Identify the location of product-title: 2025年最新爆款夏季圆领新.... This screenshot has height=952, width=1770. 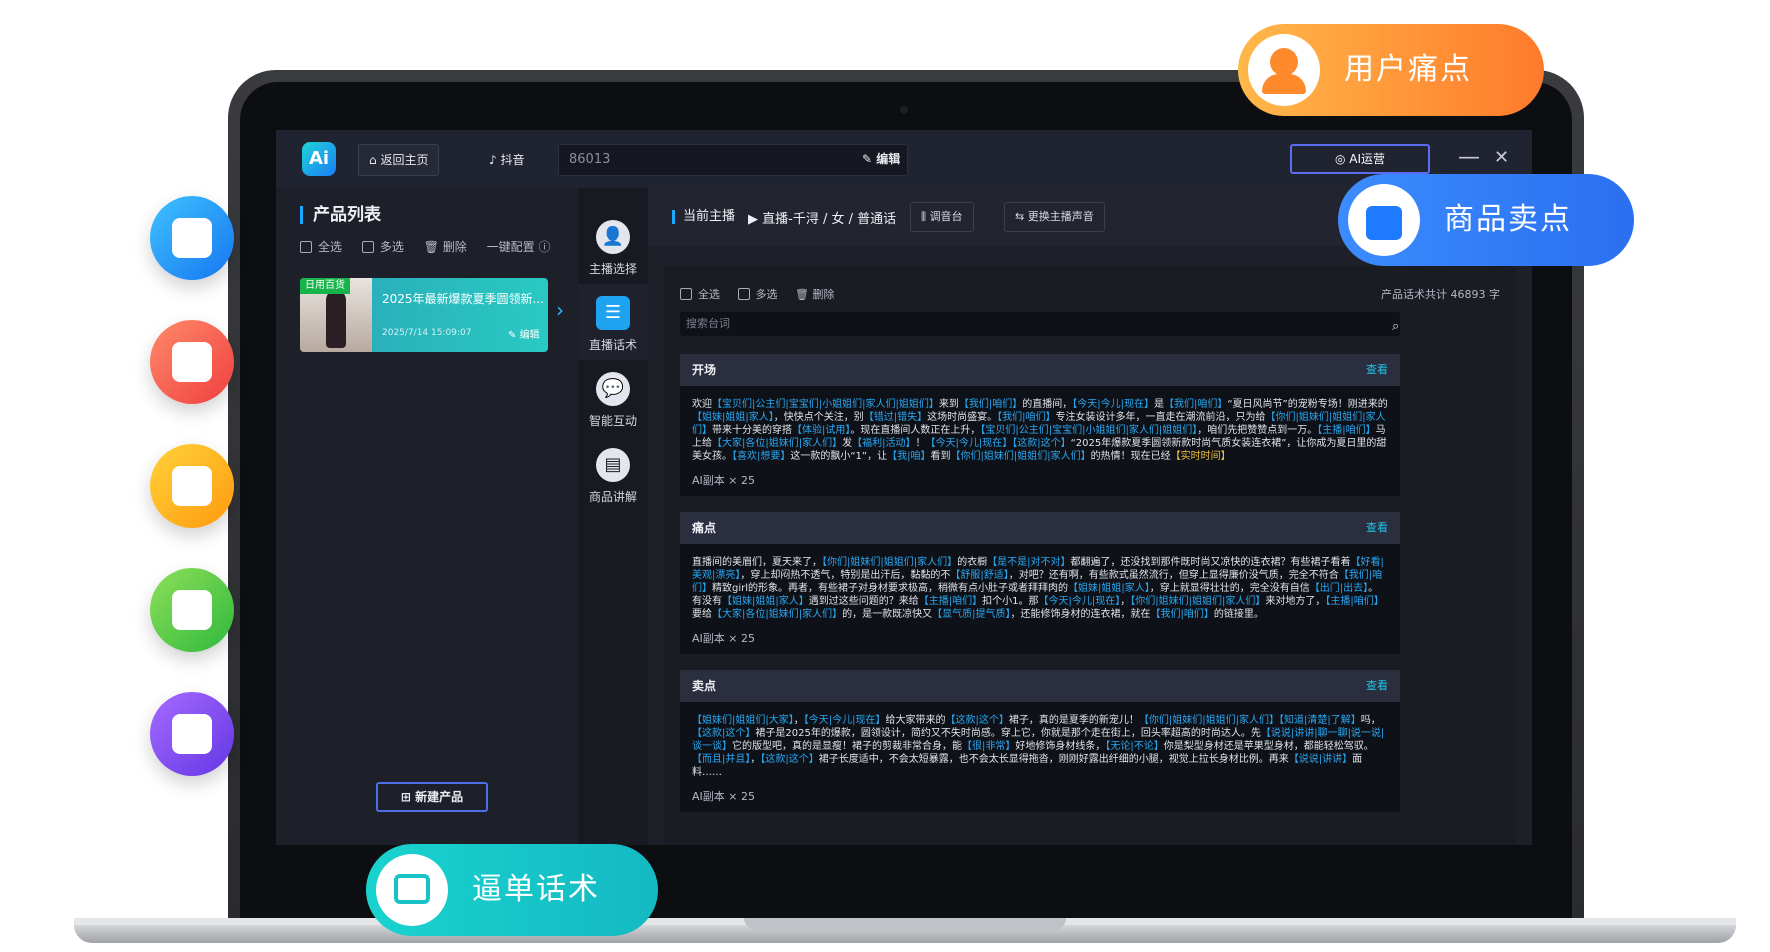
(463, 299).